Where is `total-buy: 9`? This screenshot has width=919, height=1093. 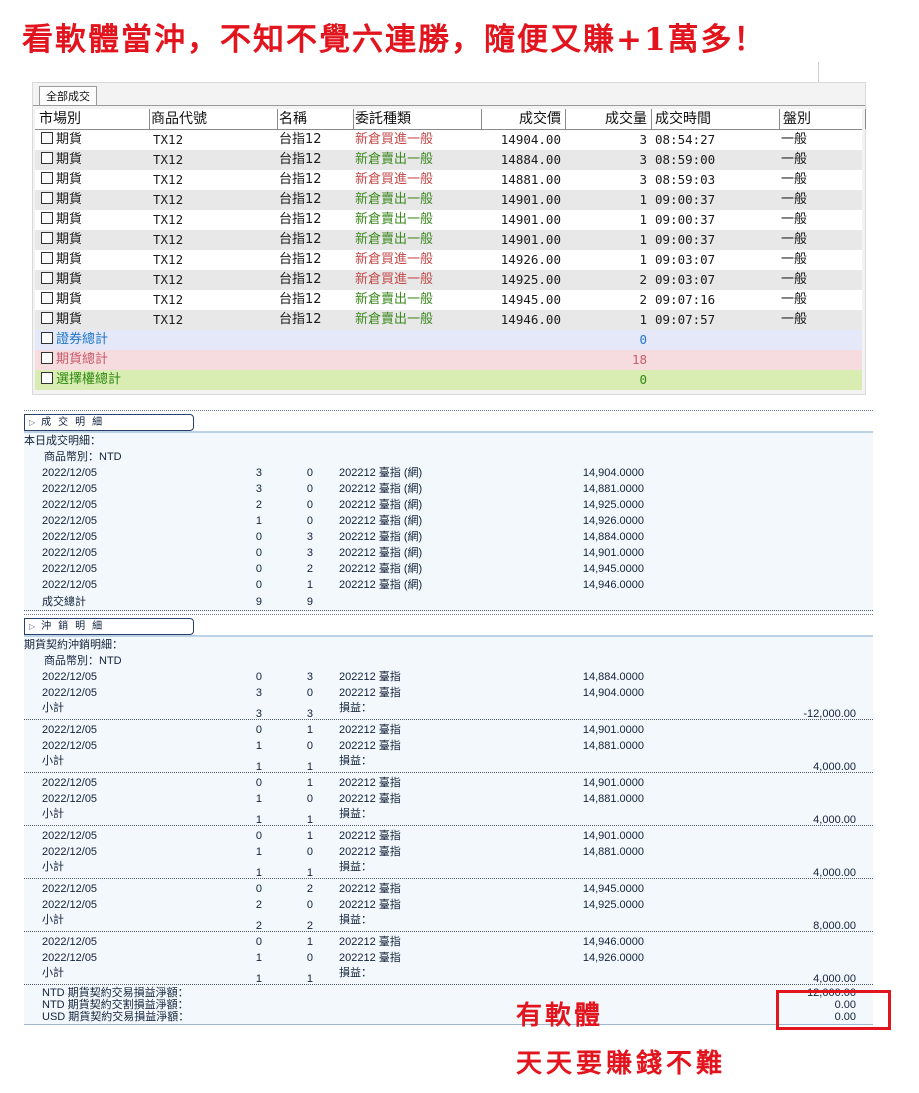 total-buy: 9 is located at coordinates (258, 602).